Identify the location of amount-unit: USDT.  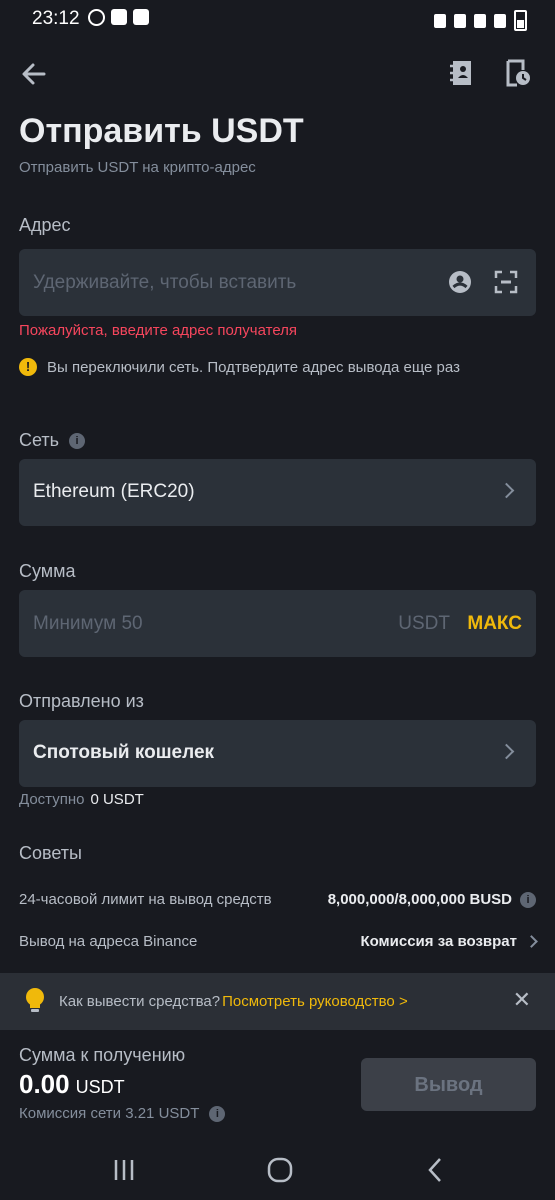
(424, 623).